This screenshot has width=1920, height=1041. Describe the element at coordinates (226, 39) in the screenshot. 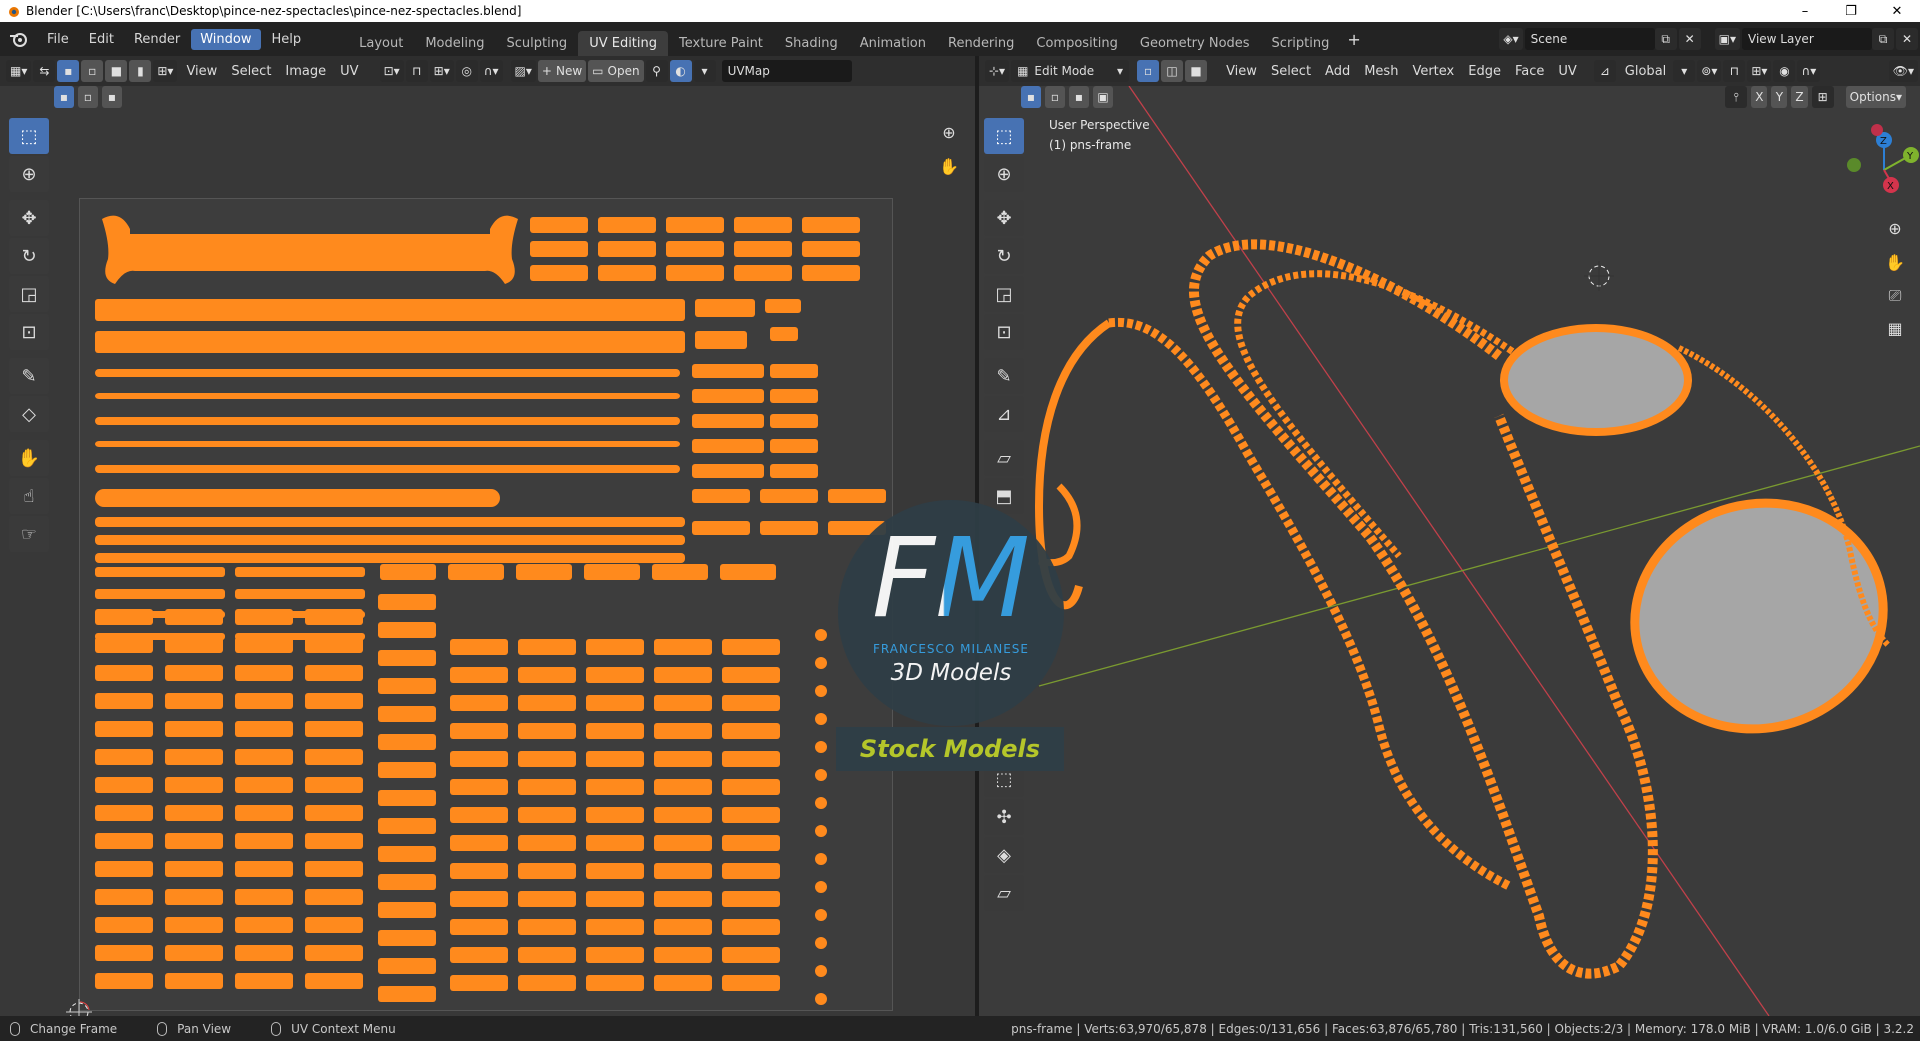

I see `menu-window: Window` at that location.